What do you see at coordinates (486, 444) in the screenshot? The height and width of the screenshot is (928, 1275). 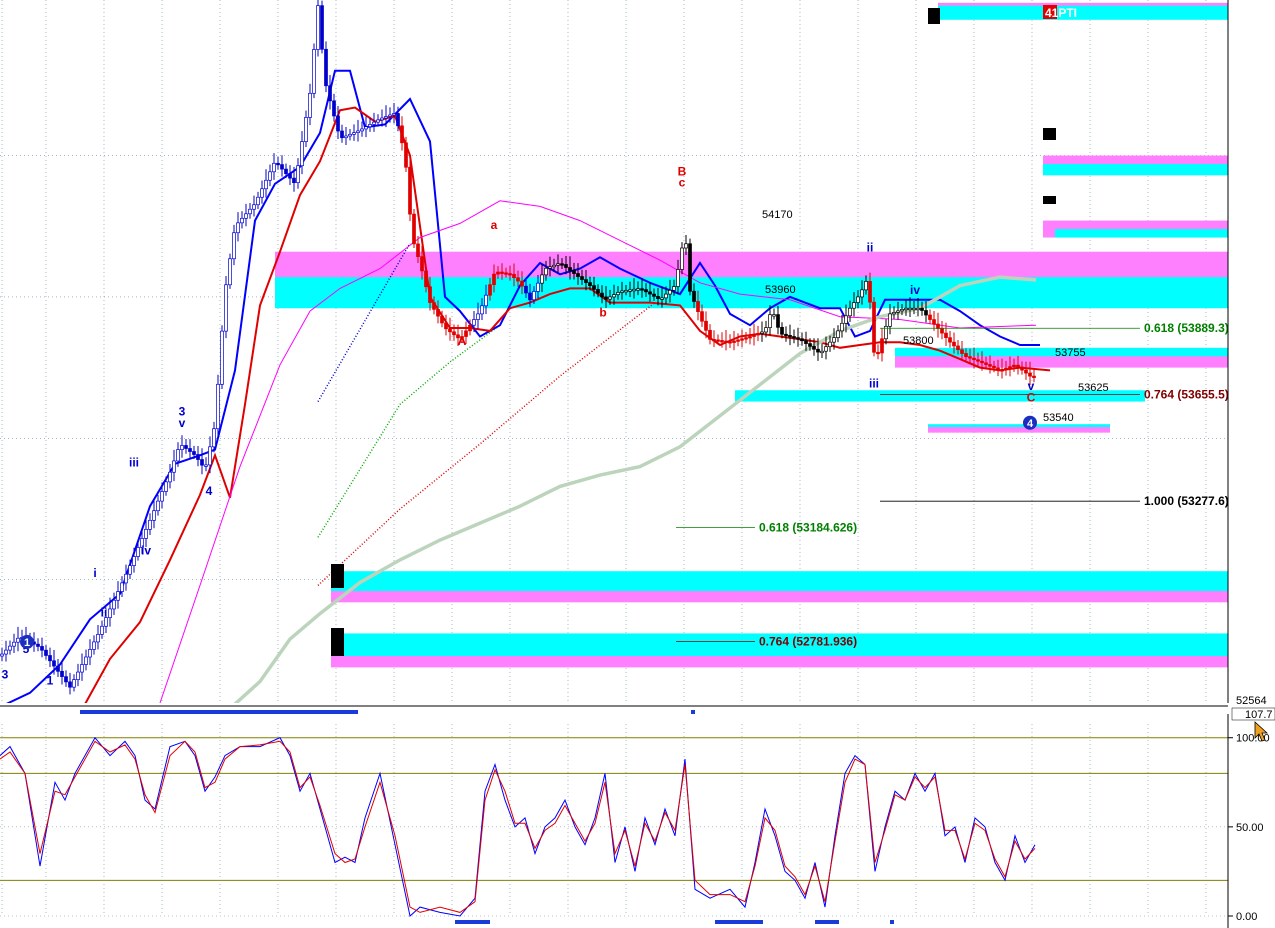 I see `trend-line` at bounding box center [486, 444].